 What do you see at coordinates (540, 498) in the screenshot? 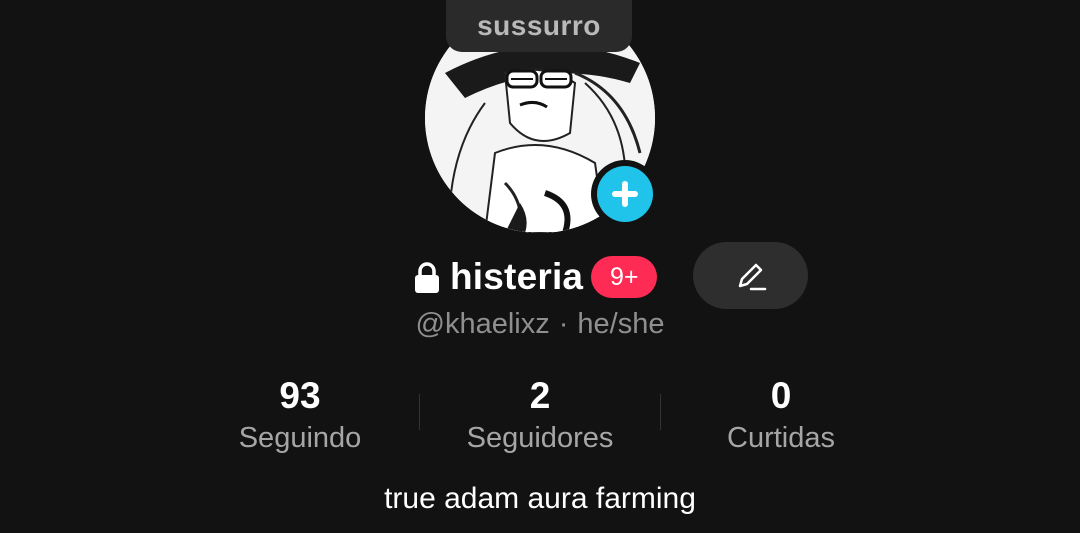
I see `profile-bio: true adam aura farming` at bounding box center [540, 498].